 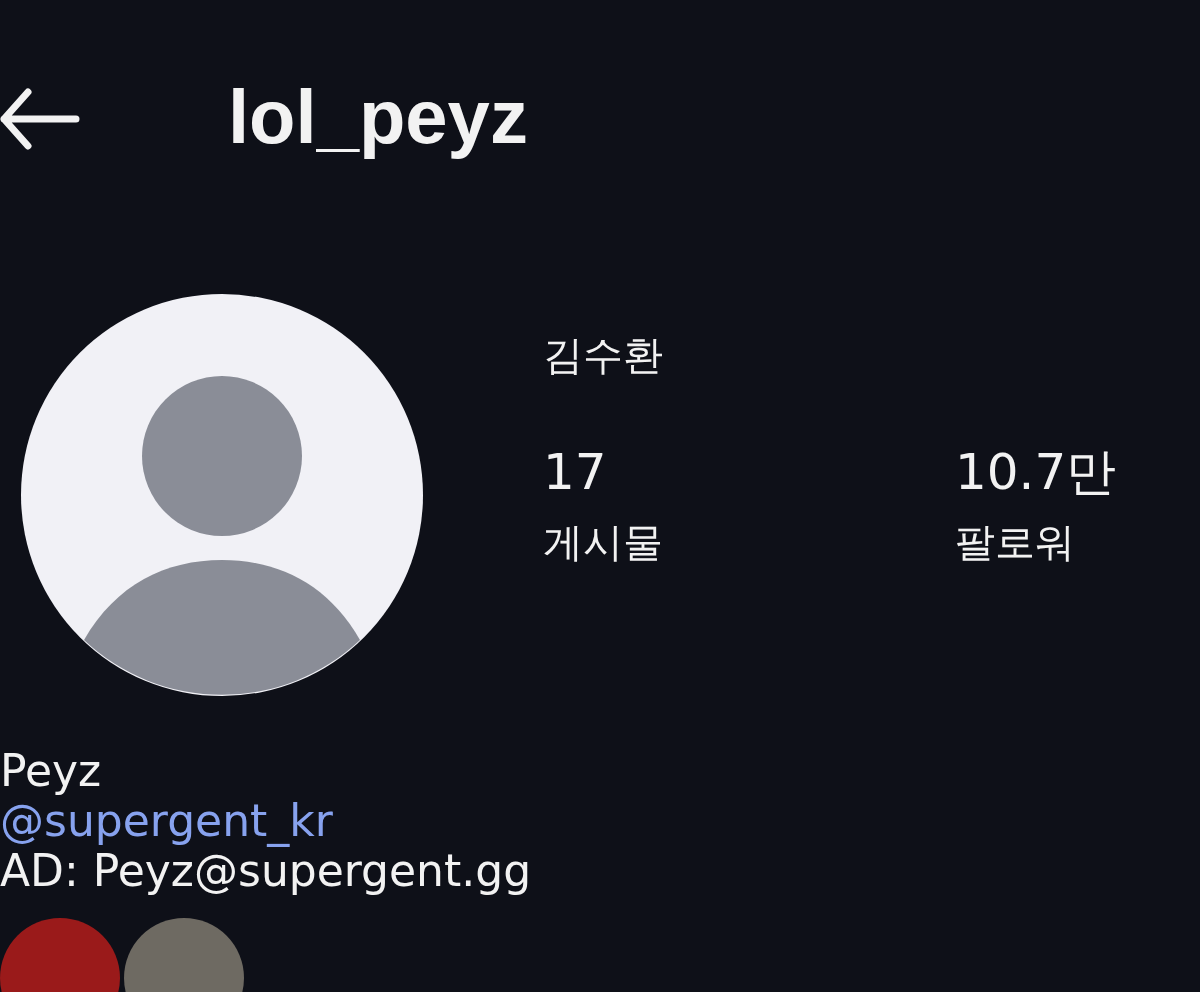 What do you see at coordinates (600, 821) in the screenshot?
I see `bio-link: @supergent_kr` at bounding box center [600, 821].